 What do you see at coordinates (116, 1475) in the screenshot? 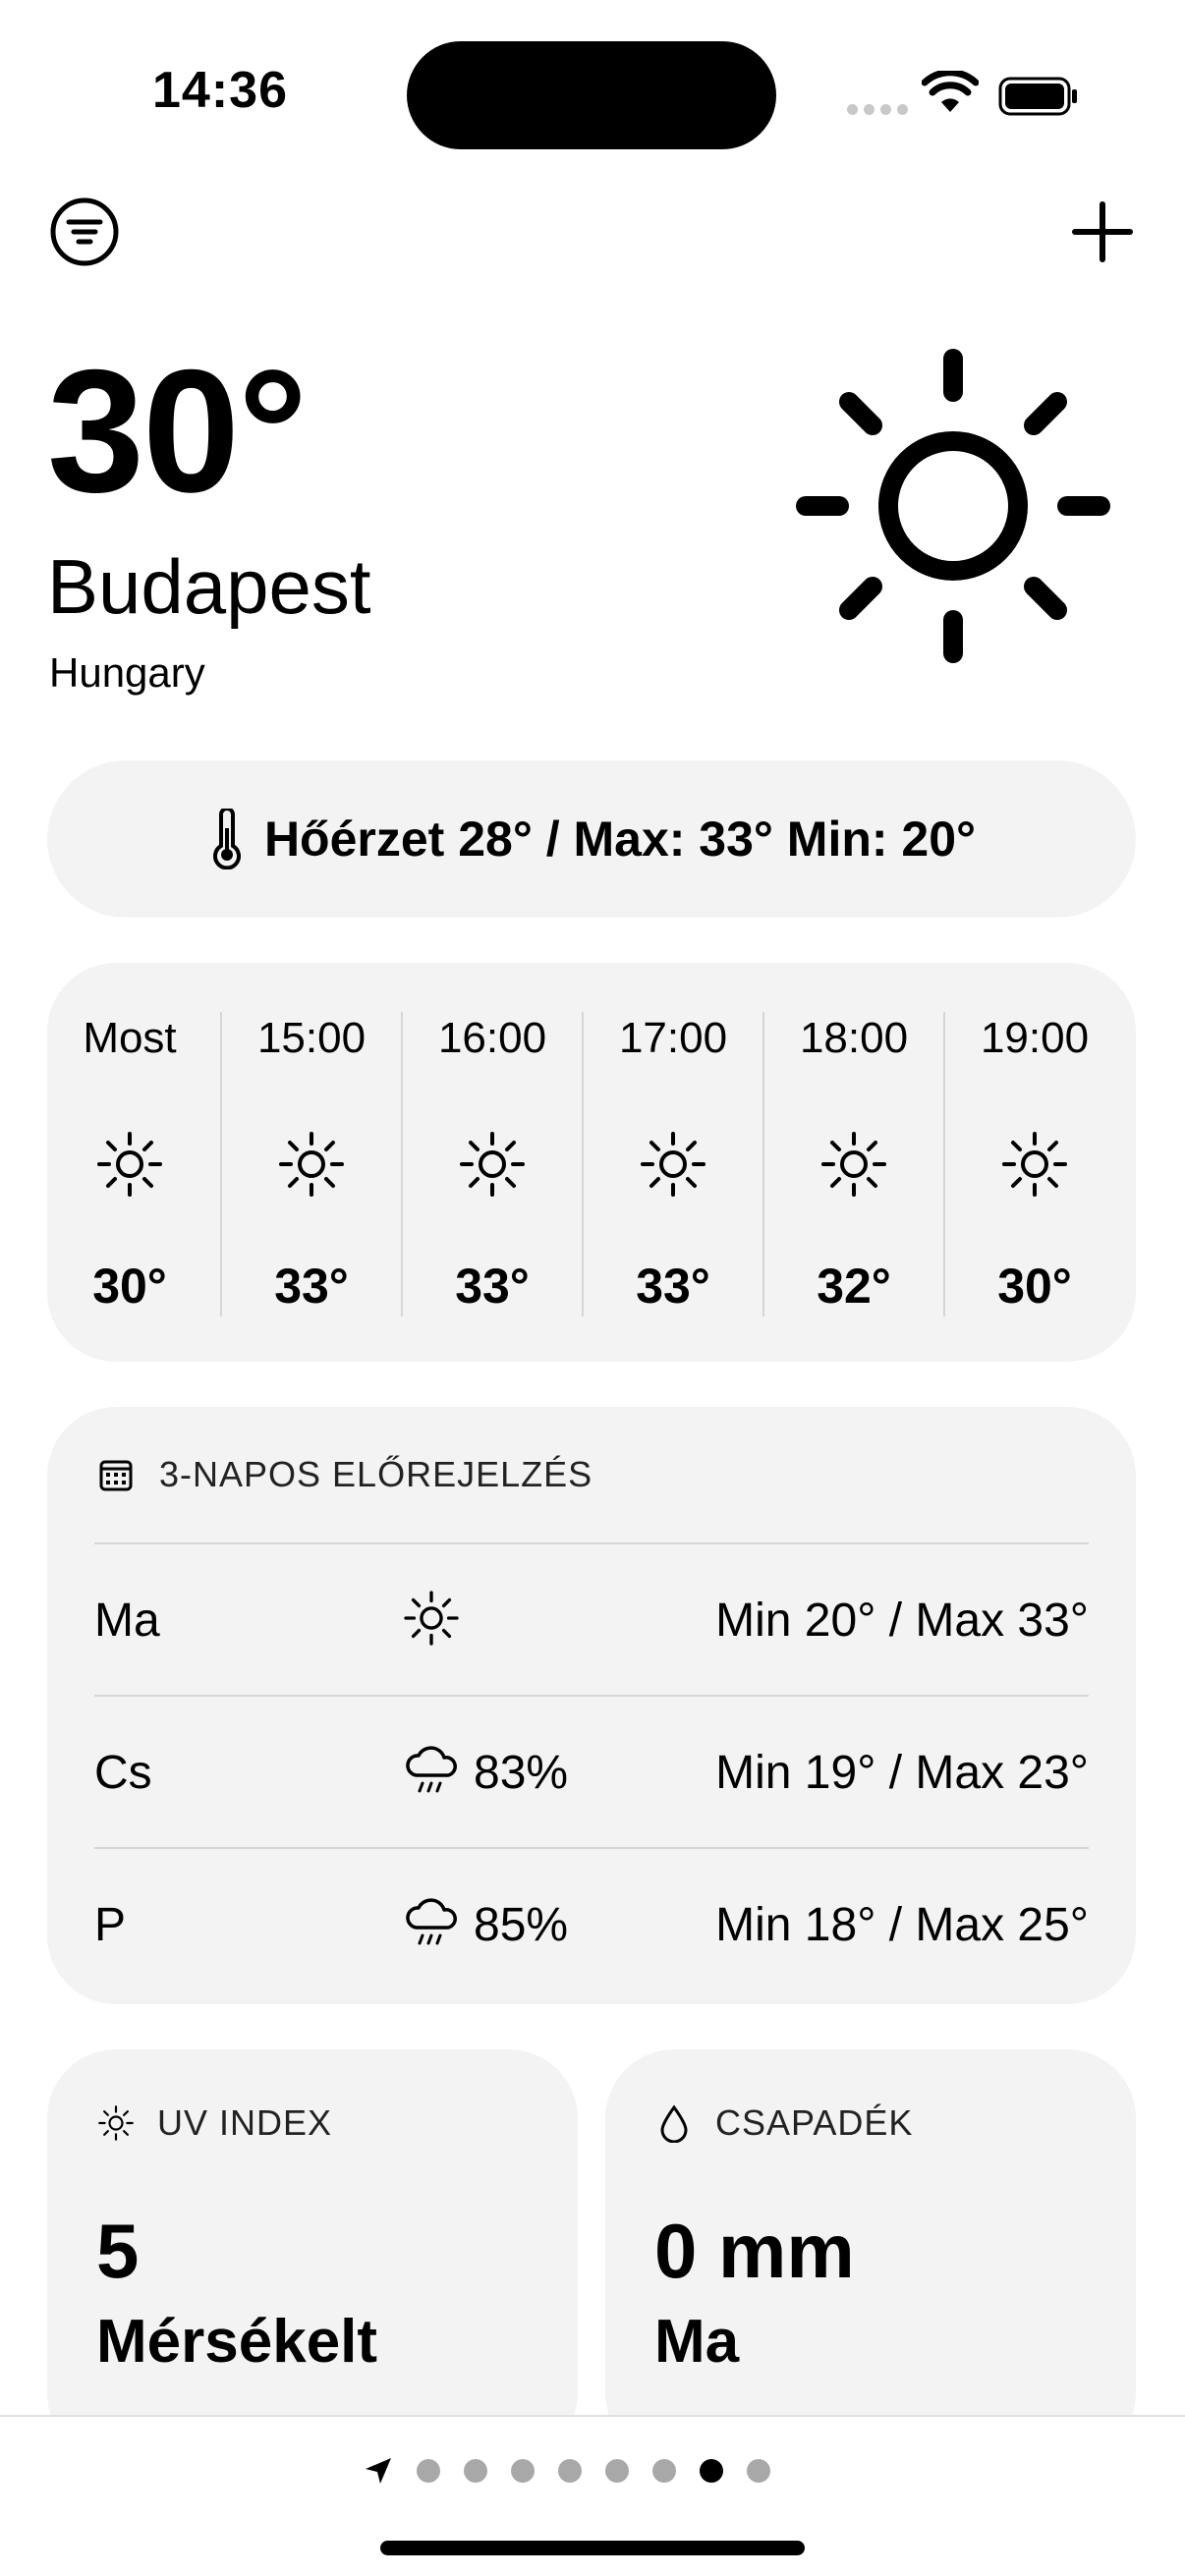
I see `calendar-icon` at bounding box center [116, 1475].